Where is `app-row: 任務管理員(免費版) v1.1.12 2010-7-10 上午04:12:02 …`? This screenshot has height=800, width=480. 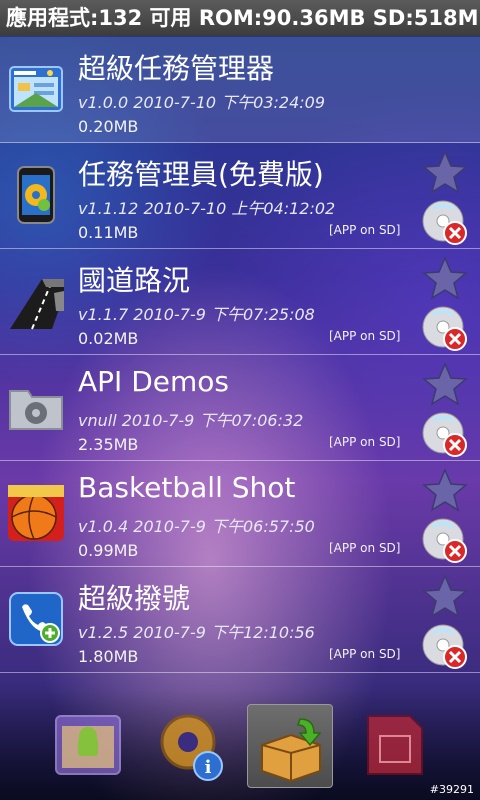
app-row: 任務管理員(免費版) v1.1.12 2010-7-10 上午04:12:02 … is located at coordinates (240, 196).